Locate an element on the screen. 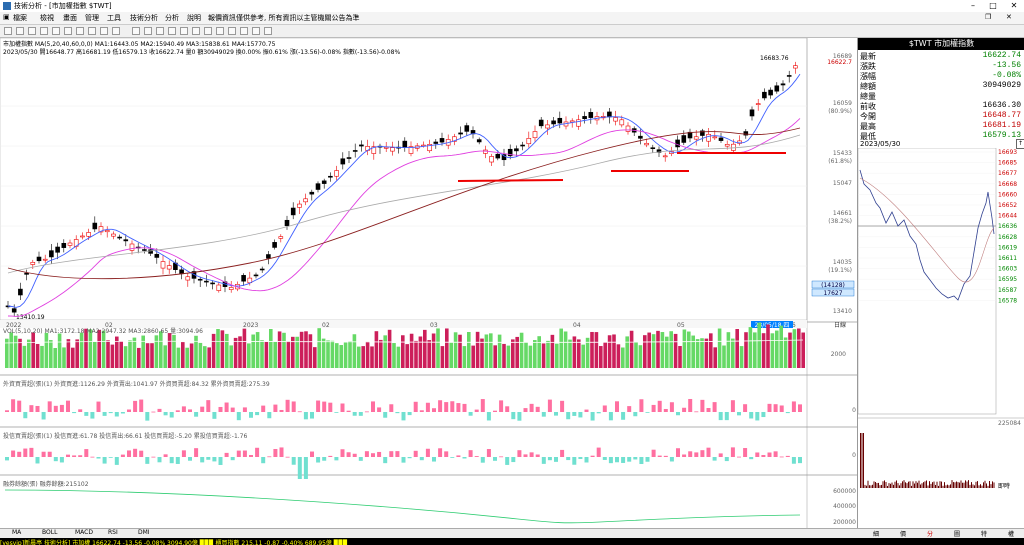  restore-icon: ❐ is located at coordinates (988, 17).